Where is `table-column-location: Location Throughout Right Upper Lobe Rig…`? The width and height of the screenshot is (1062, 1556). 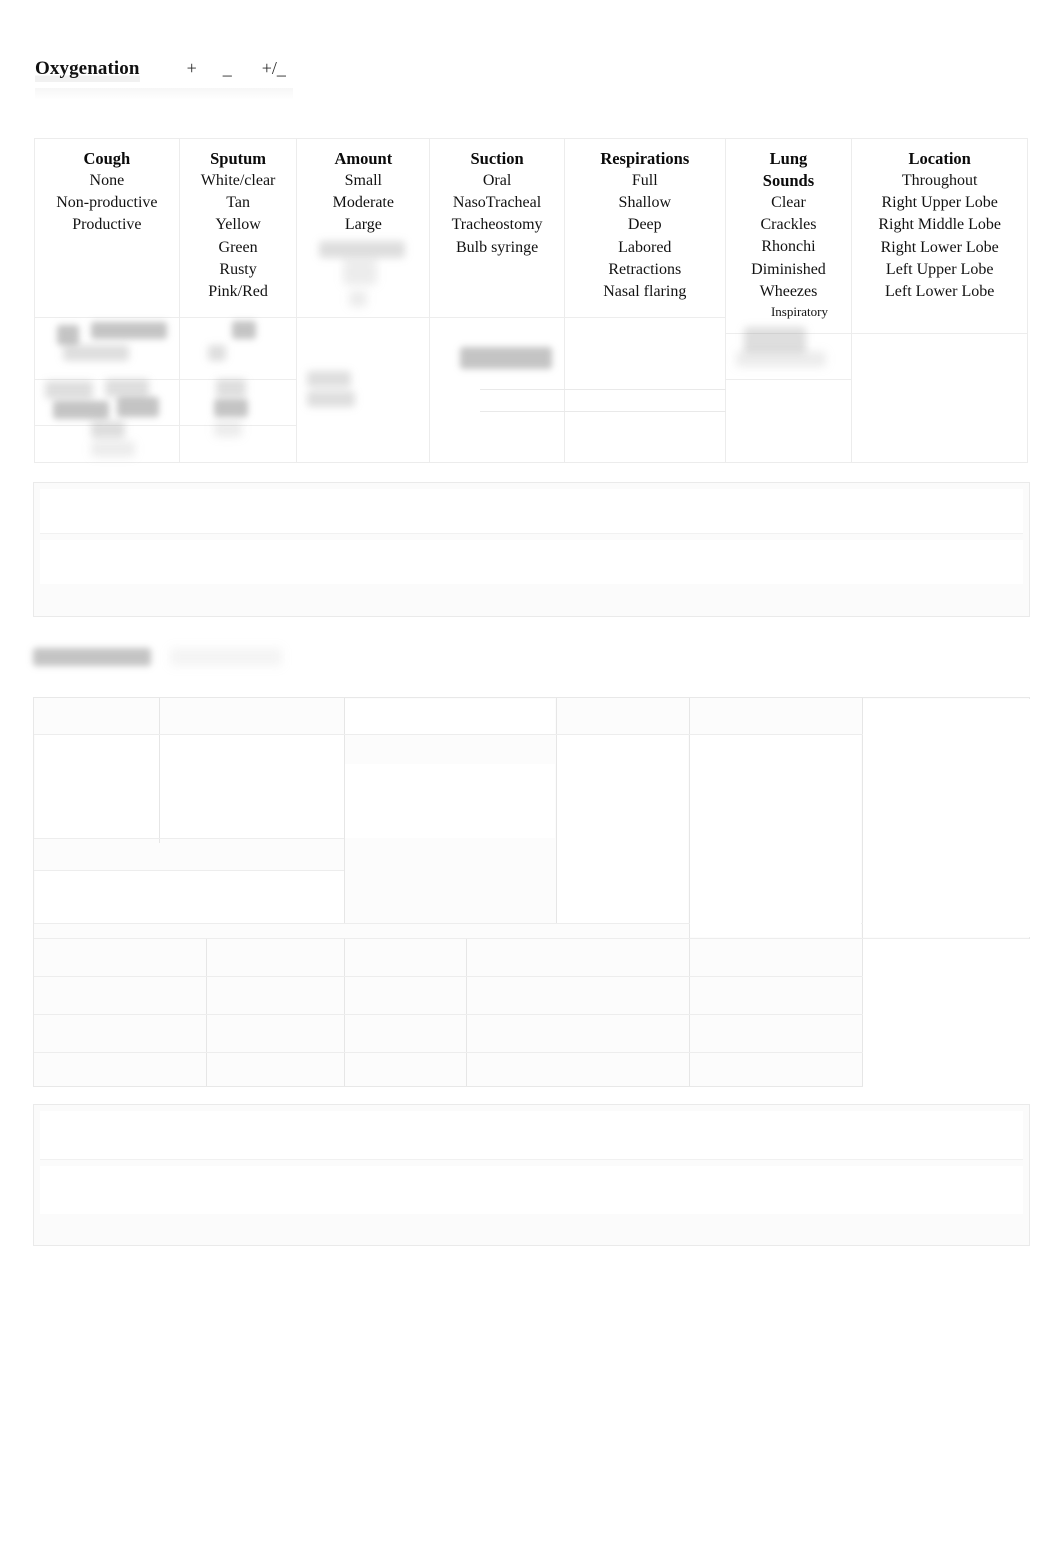
table-column-location: Location Throughout Right Upper Lobe Rig… is located at coordinates (939, 300).